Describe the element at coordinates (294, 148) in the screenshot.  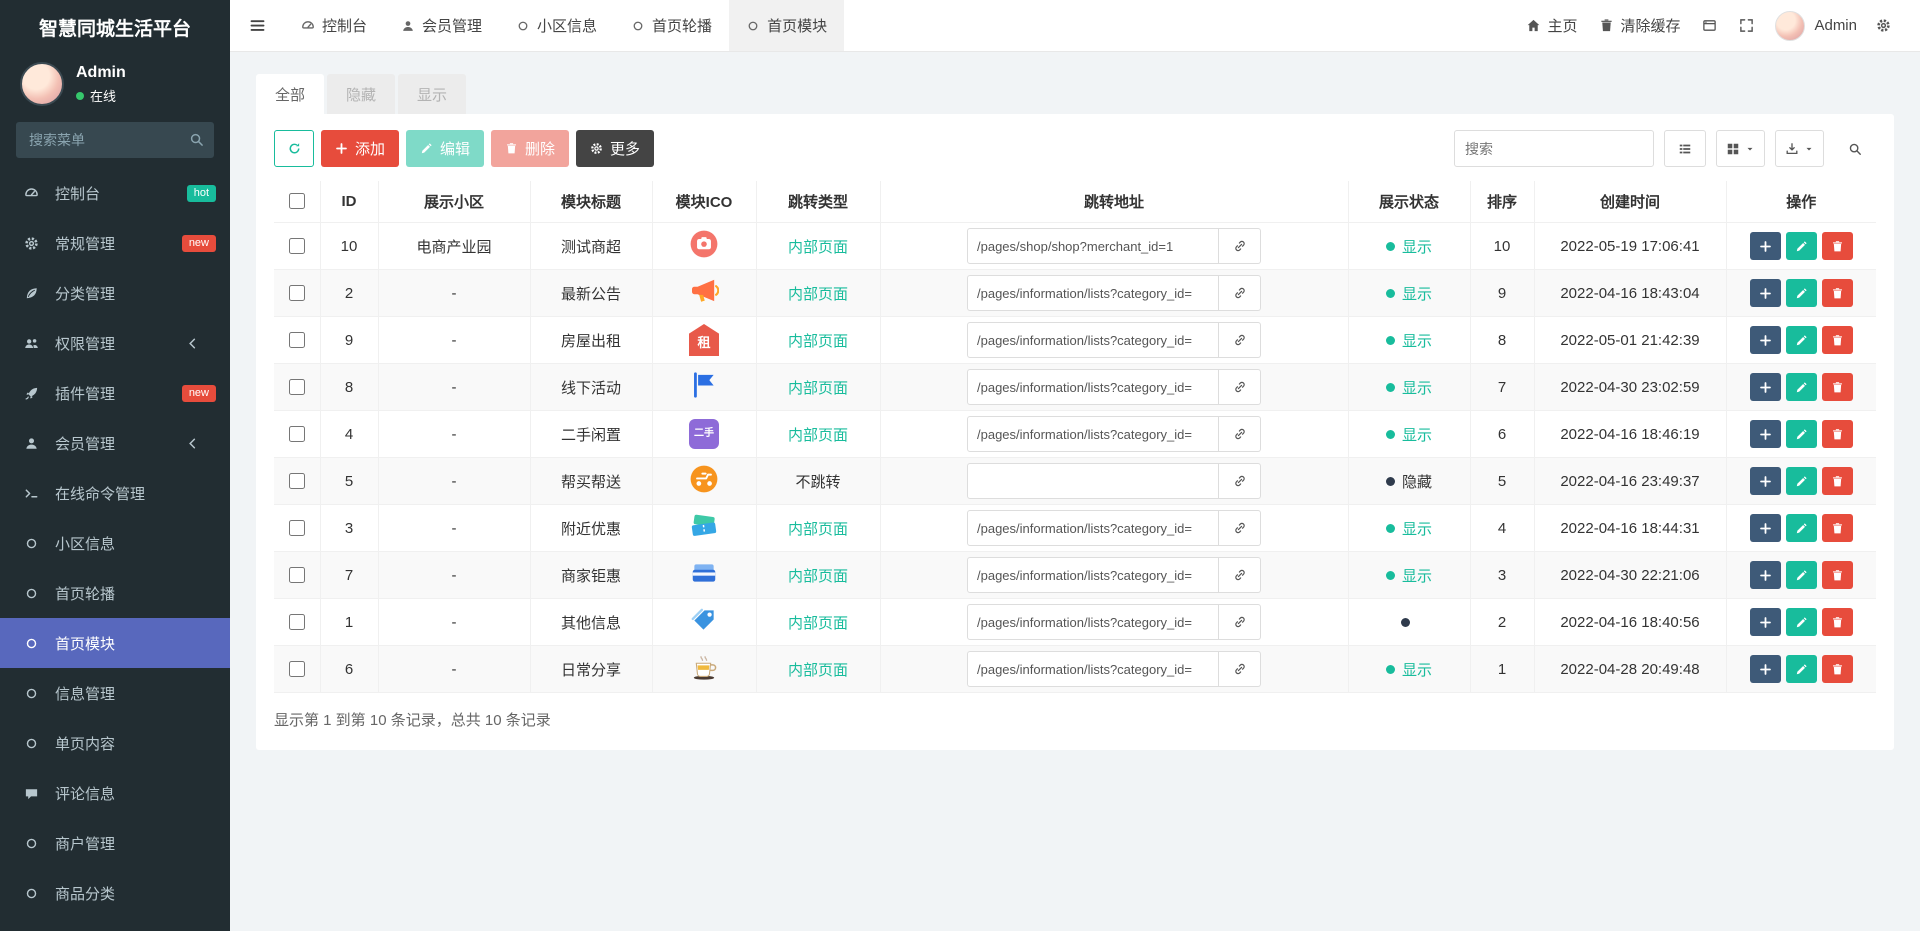
I see `refresh-button` at that location.